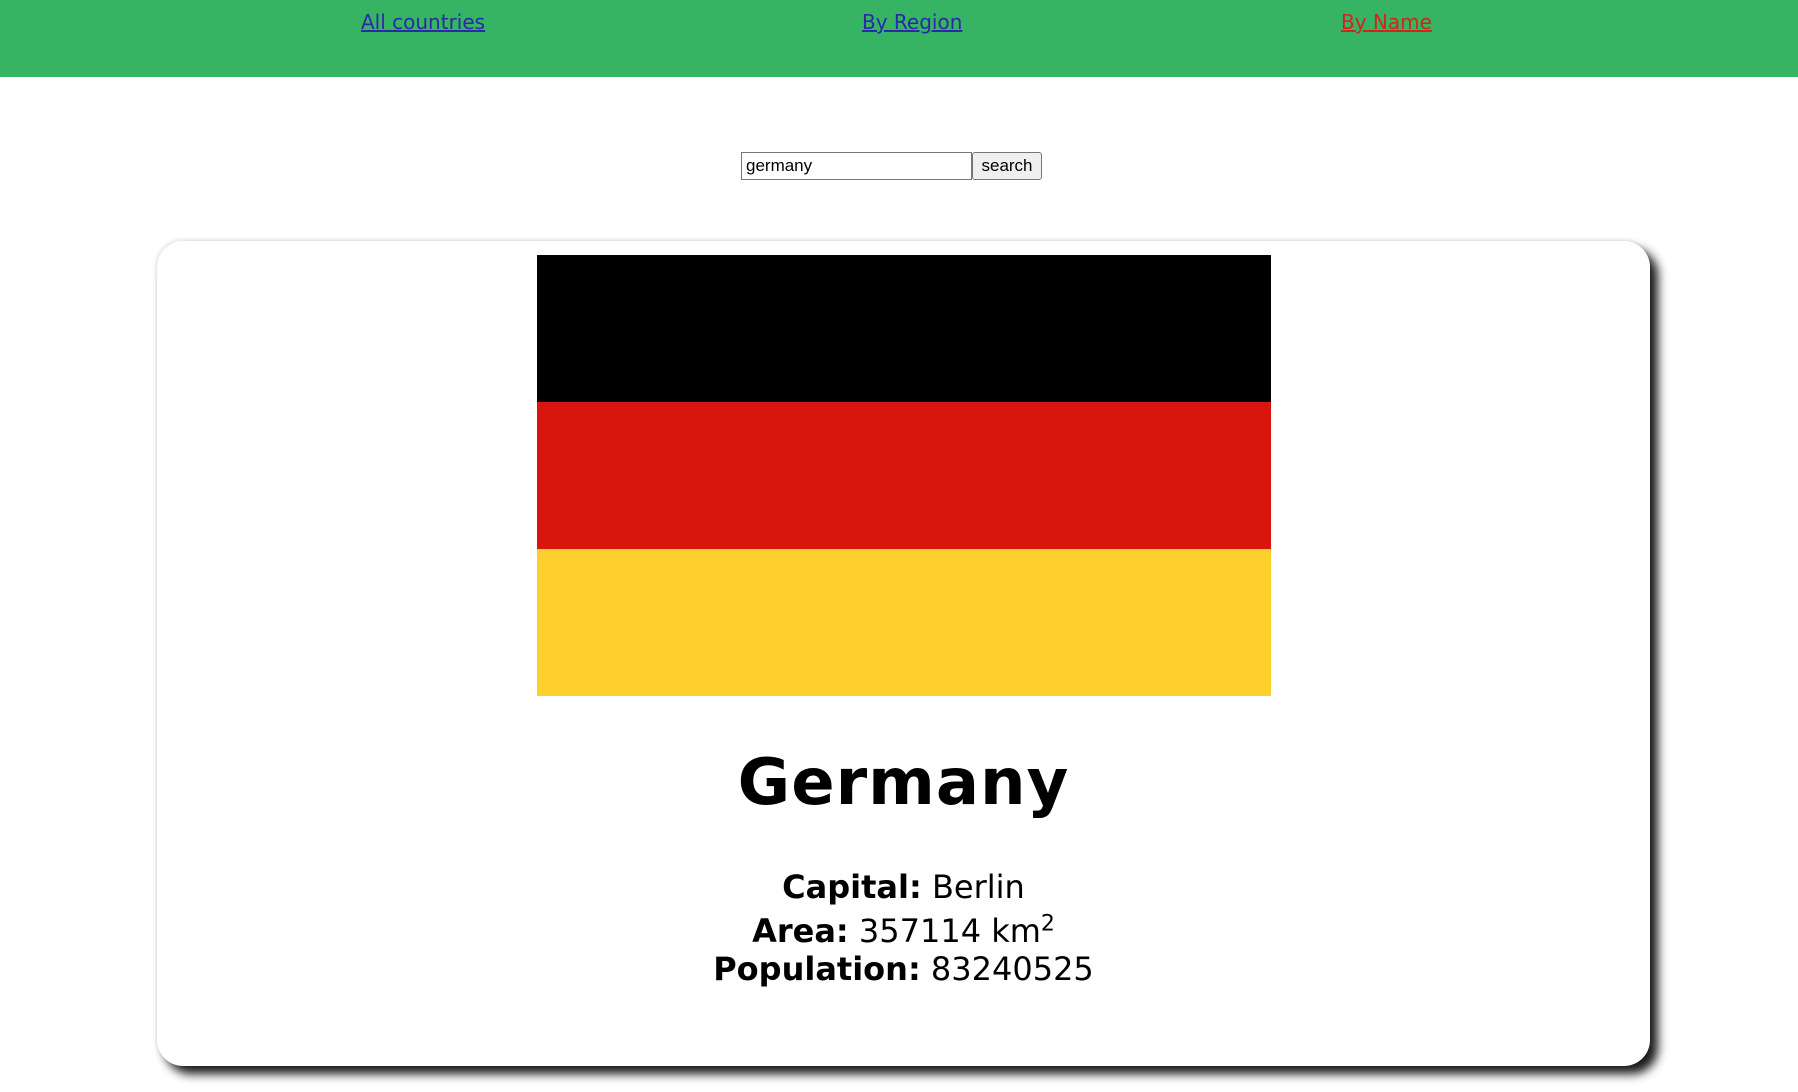 The image size is (1798, 1092). I want to click on area-line: Area: 357114 km2, so click(903, 931).